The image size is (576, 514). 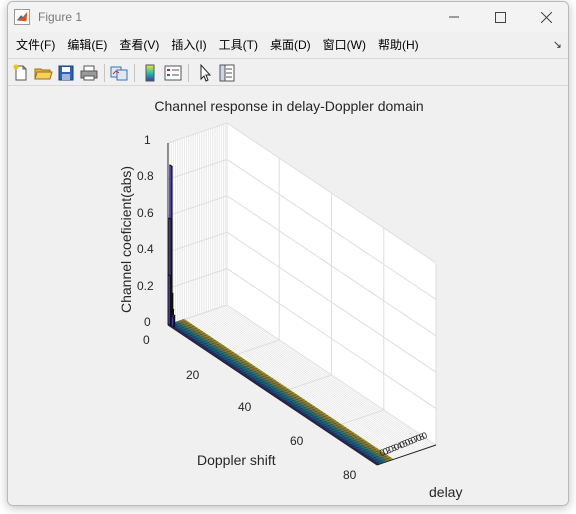 I want to click on new-figure-icon, so click(x=21, y=73).